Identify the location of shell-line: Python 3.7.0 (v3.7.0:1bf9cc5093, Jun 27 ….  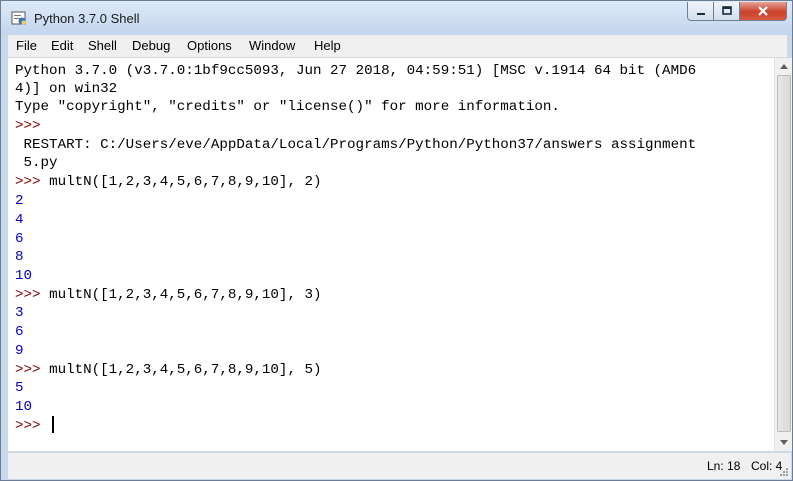
(356, 71).